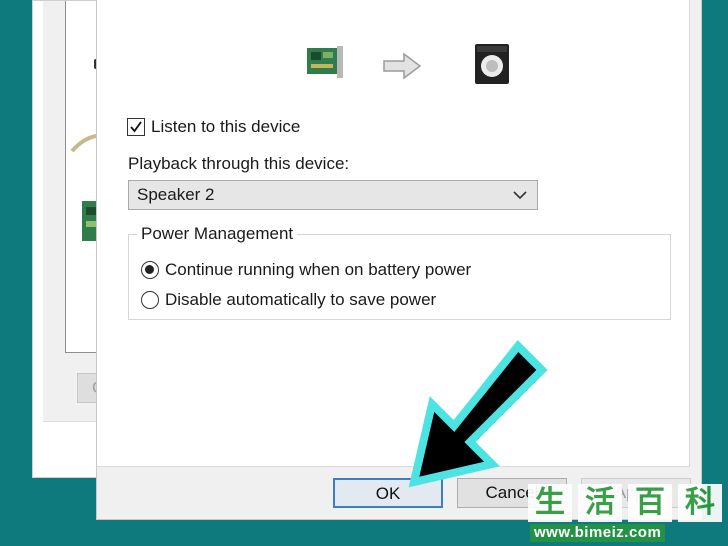 This screenshot has width=728, height=546. I want to click on watermark-char: 百, so click(650, 503).